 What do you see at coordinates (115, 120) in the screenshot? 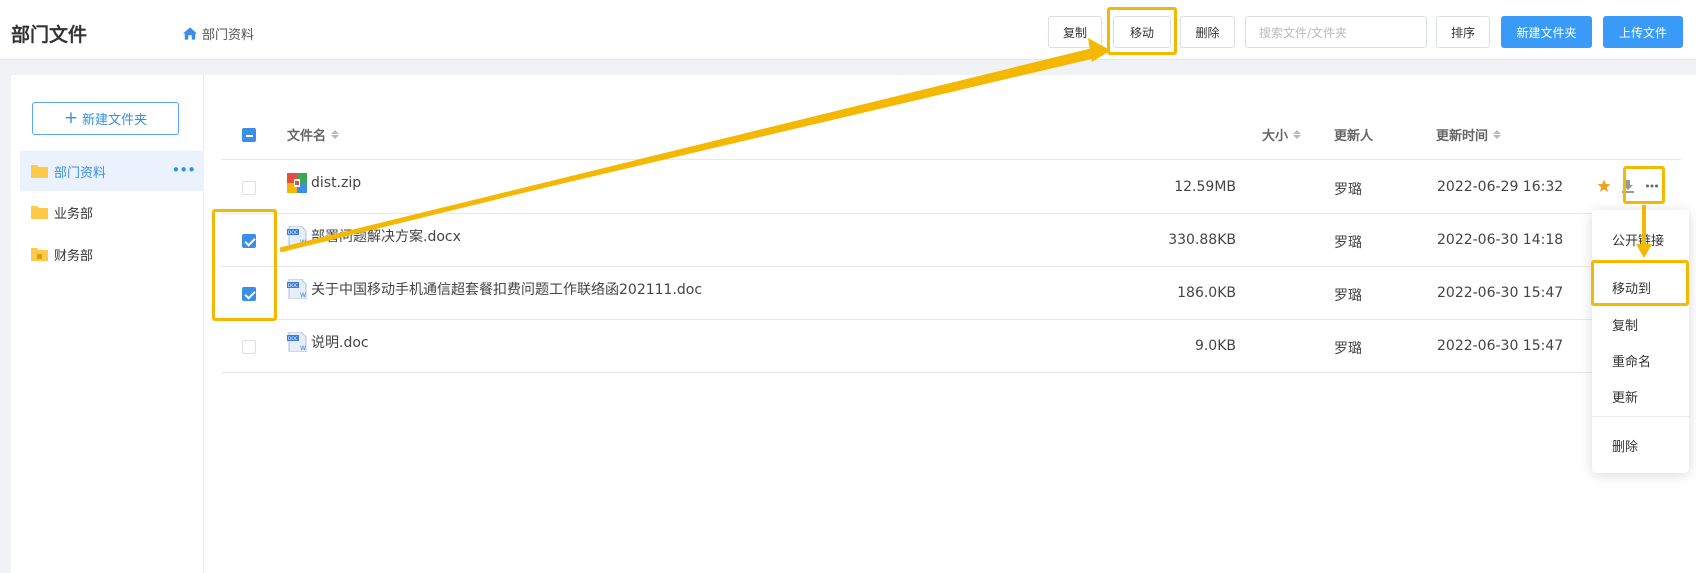
I see `sidebar-new-folder-label: 新建文件夹` at bounding box center [115, 120].